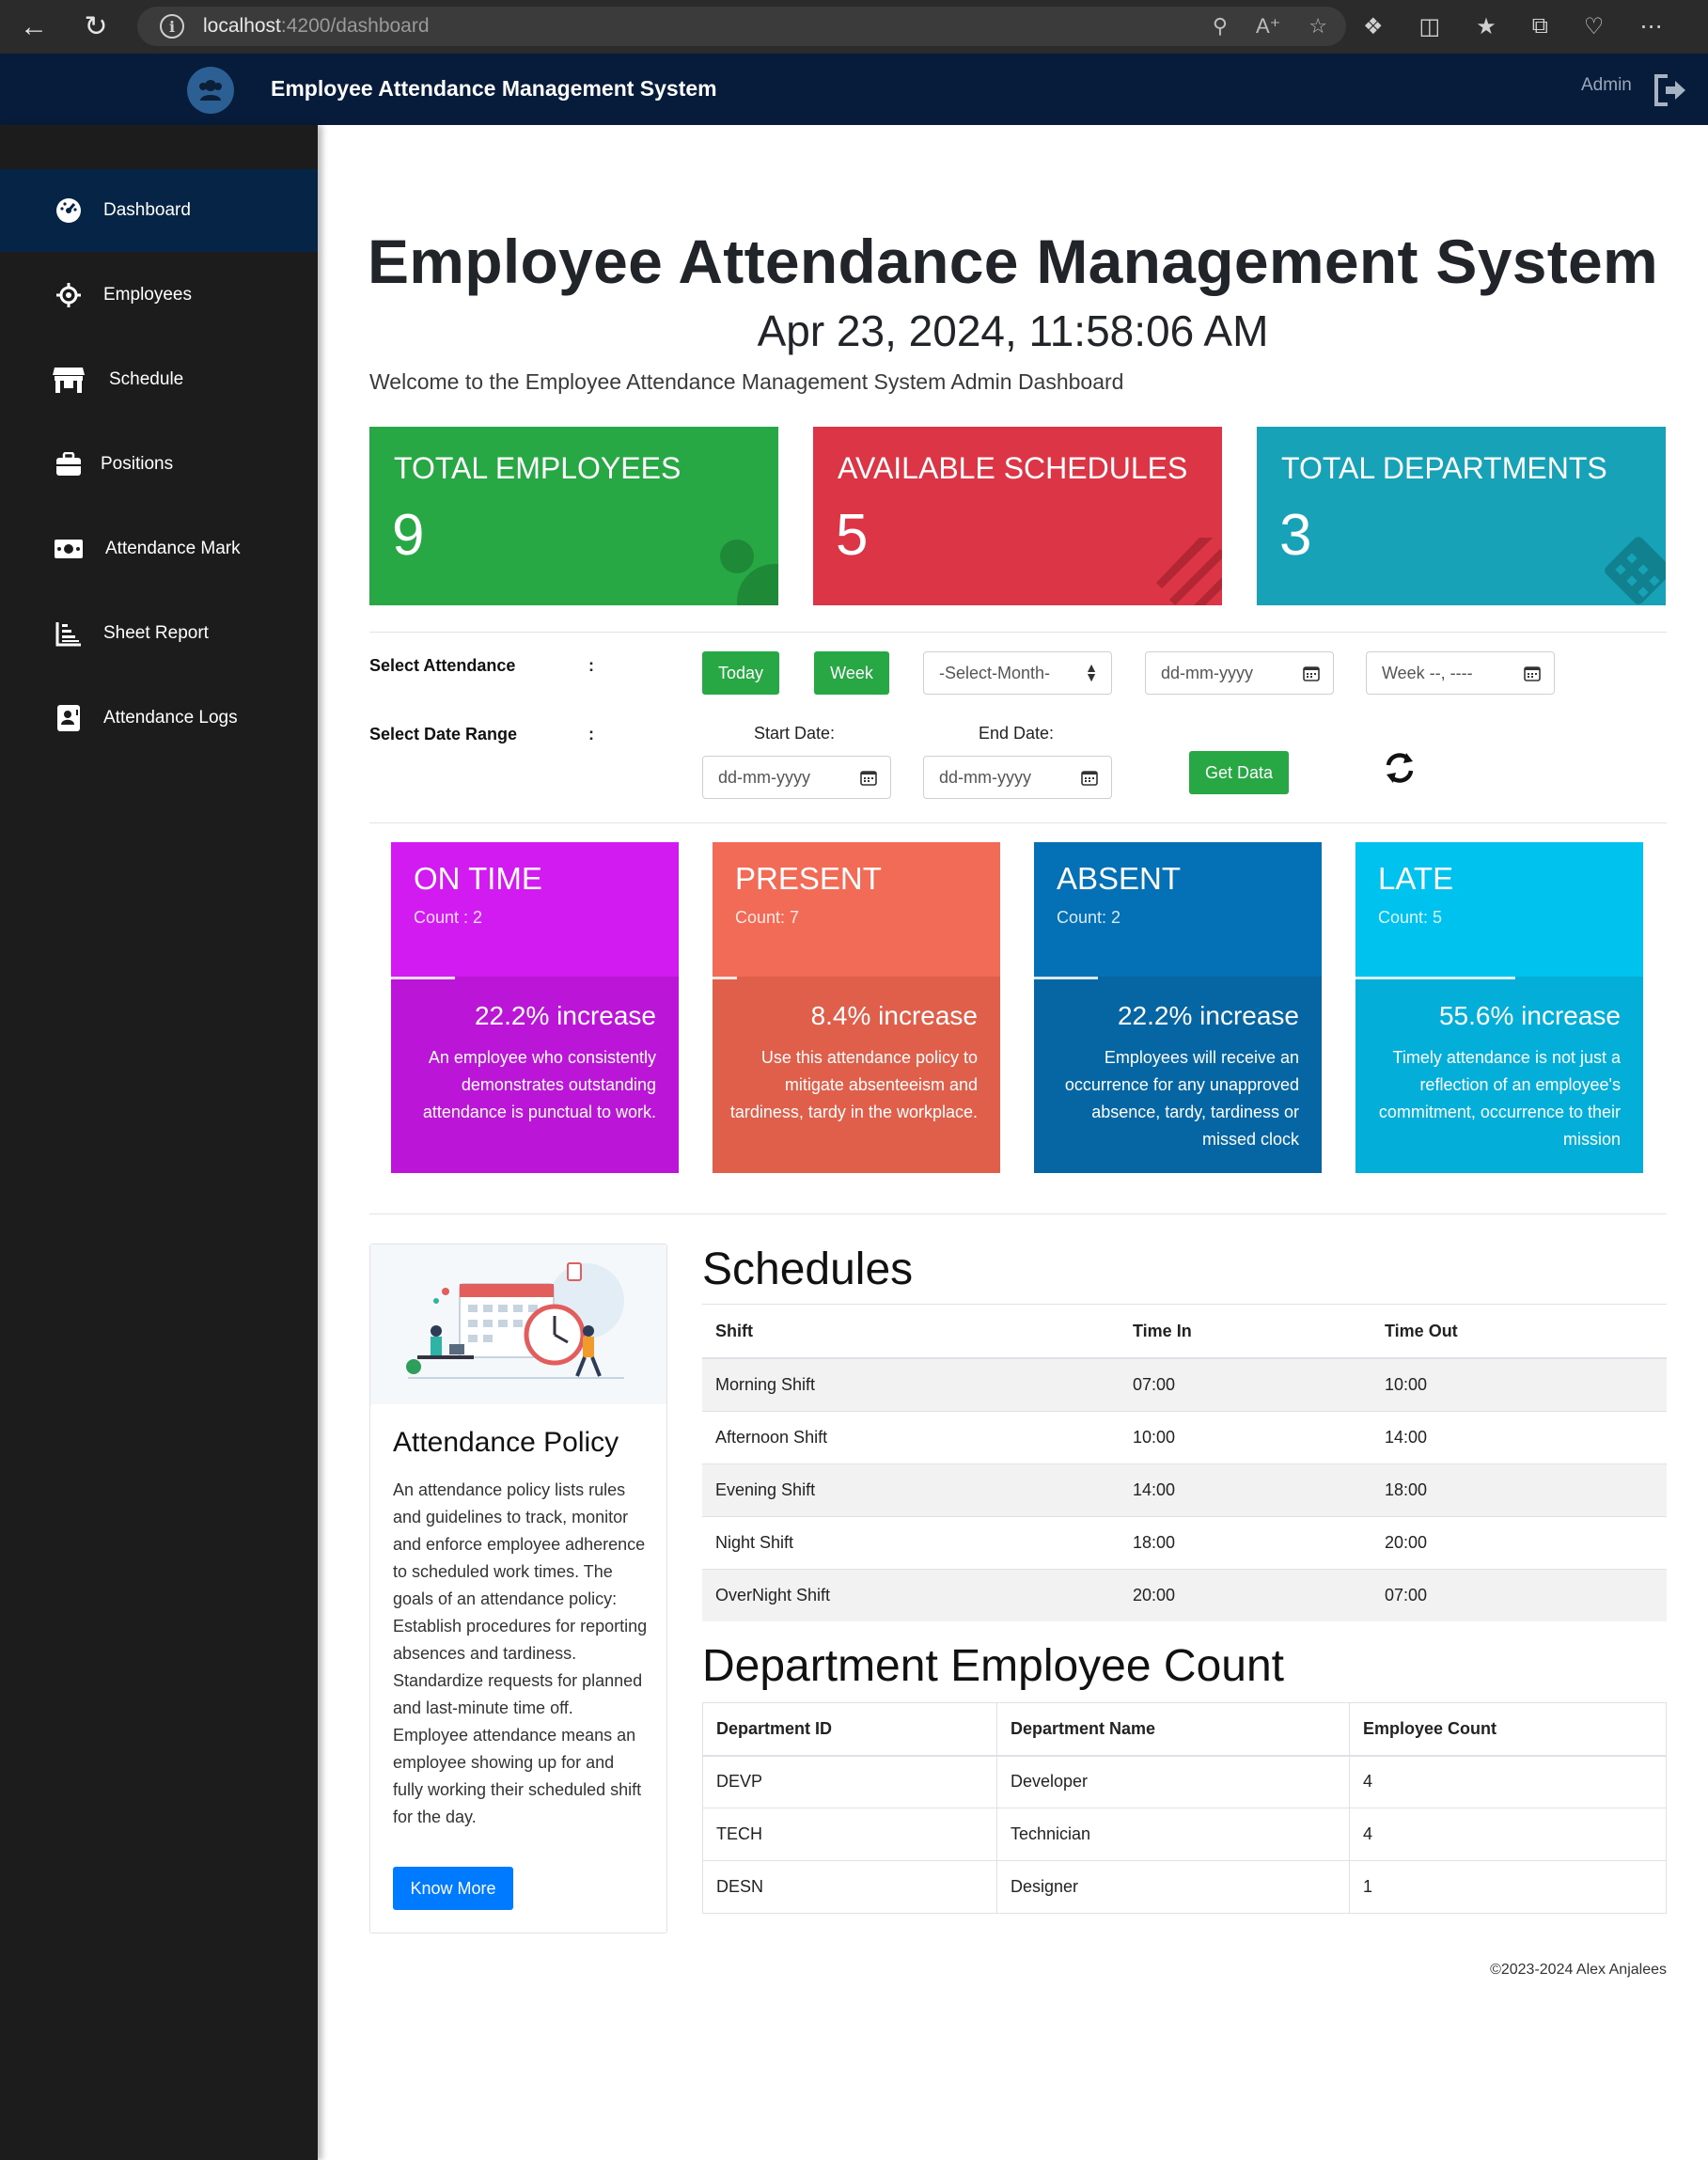 Image resolution: width=1708 pixels, height=2160 pixels. What do you see at coordinates (1317, 26) in the screenshot?
I see `favorite-star-icon: ☆` at bounding box center [1317, 26].